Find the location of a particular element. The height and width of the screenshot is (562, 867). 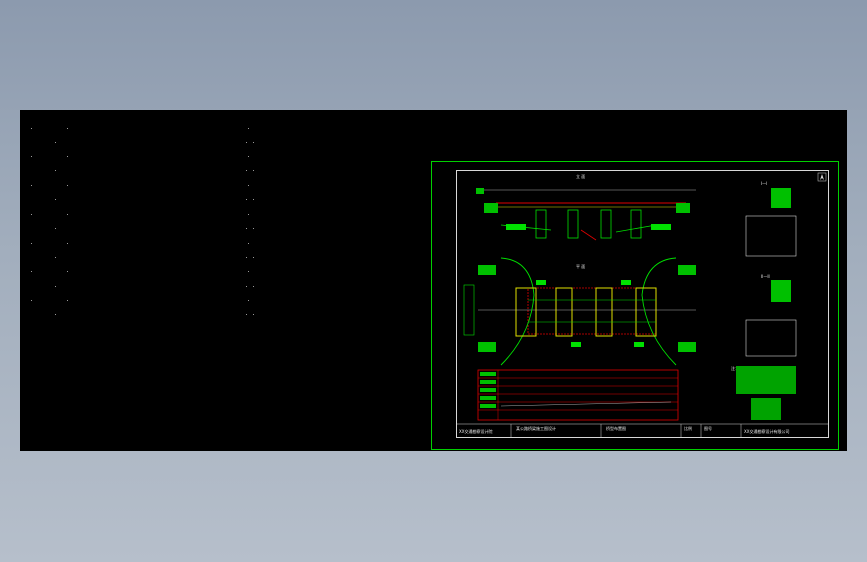

title-company-right: XX交通勘察设计有限公司 is located at coordinates (766, 431).